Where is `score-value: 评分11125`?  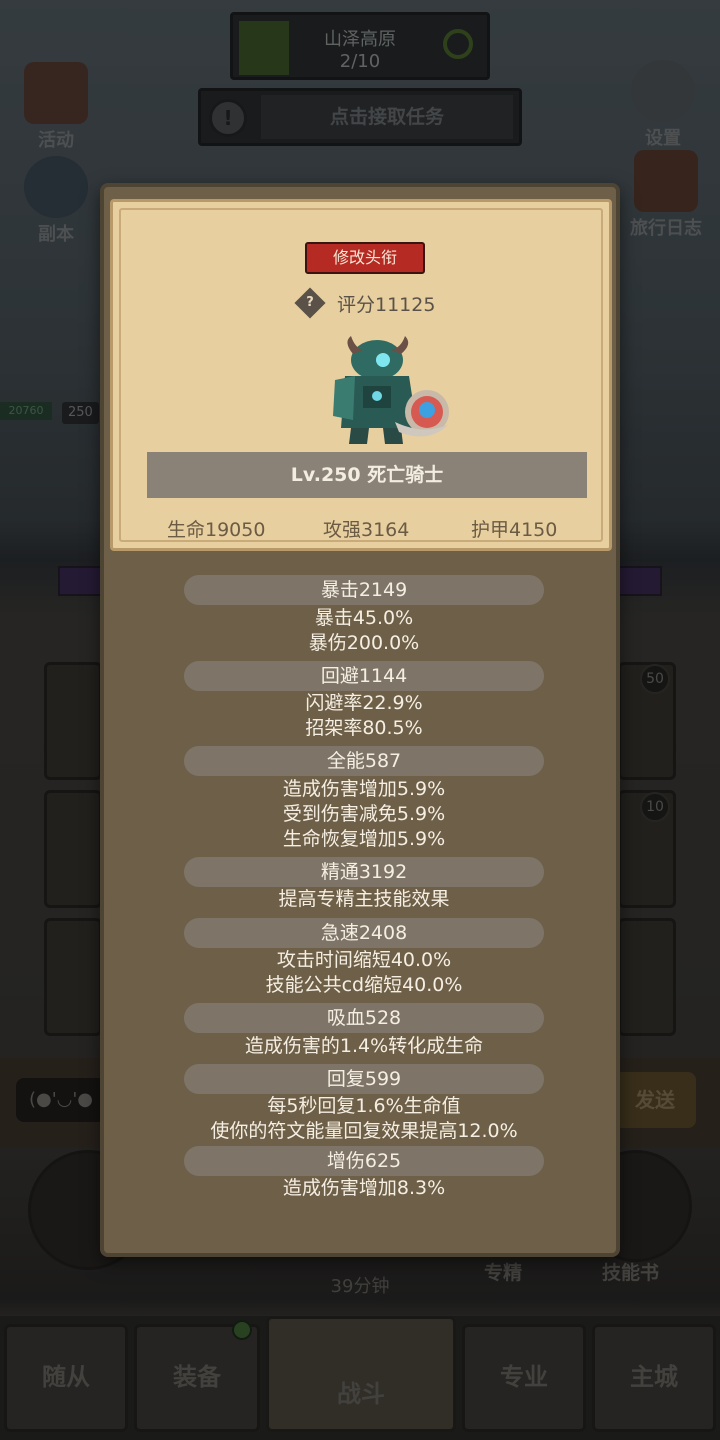 score-value: 评分11125 is located at coordinates (386, 305).